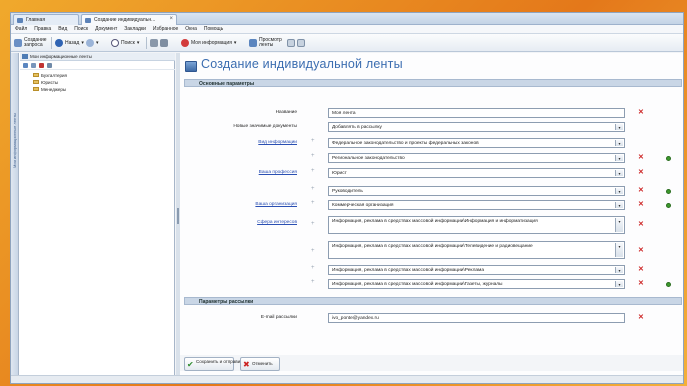 This screenshot has width=687, height=386. I want to click on interests-link: Сфера интересов, so click(247, 222).